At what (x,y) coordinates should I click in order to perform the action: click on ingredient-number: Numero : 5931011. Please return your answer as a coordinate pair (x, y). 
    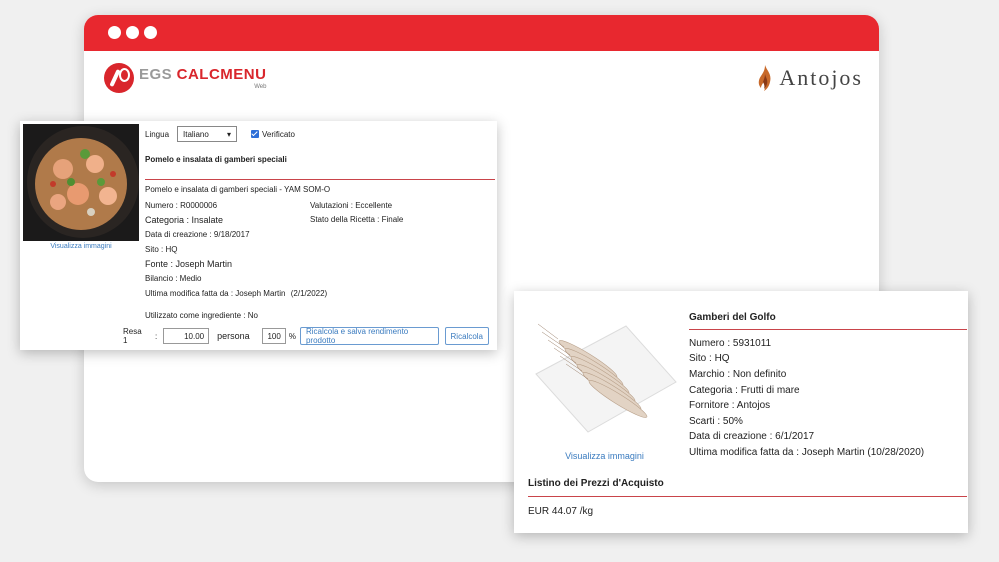
    Looking at the image, I should click on (730, 343).